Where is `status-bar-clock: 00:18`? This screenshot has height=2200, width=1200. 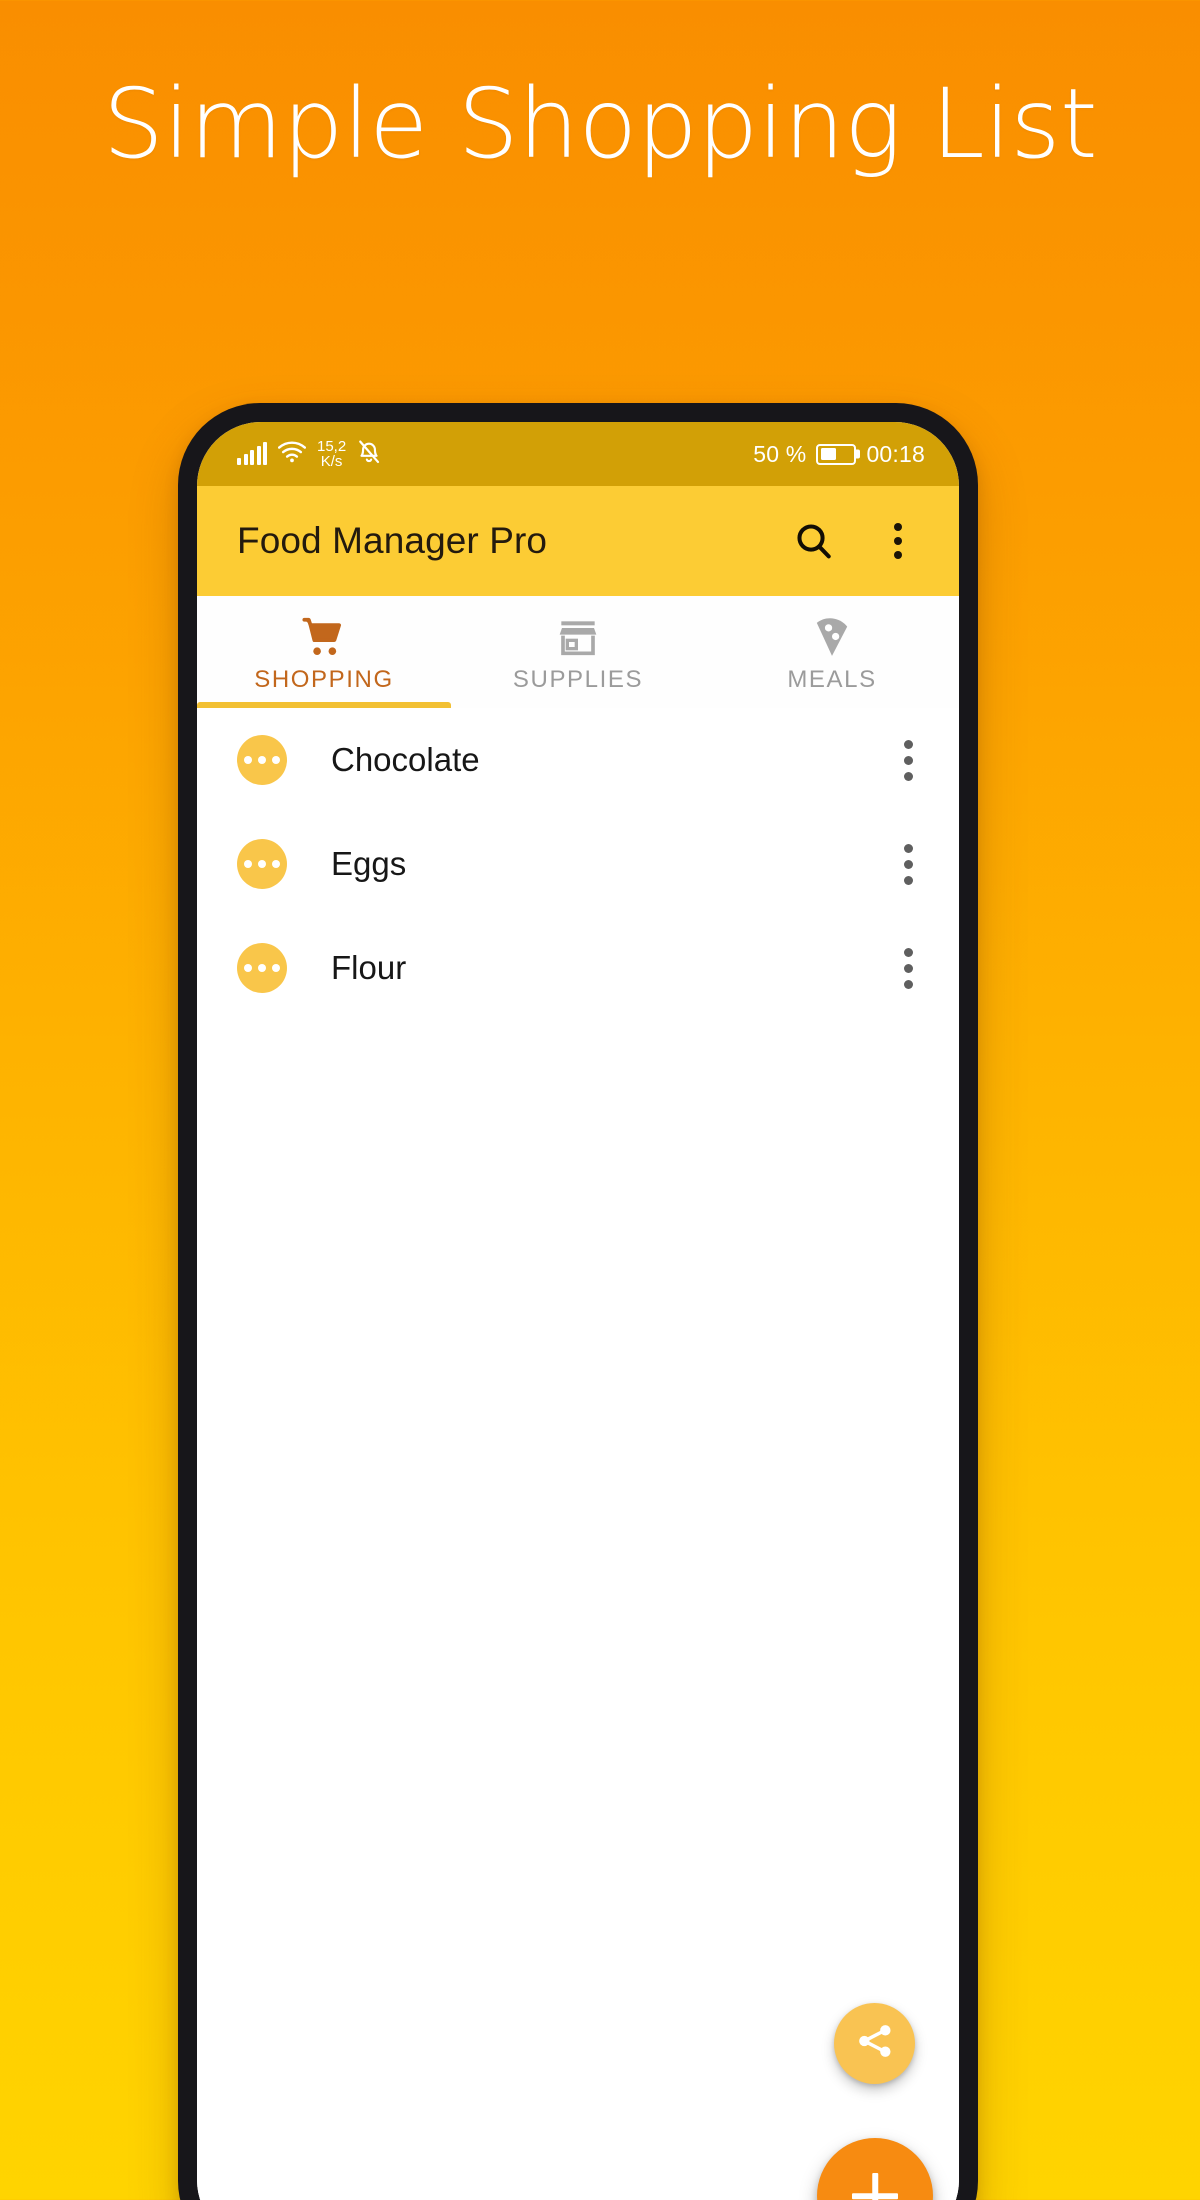 status-bar-clock: 00:18 is located at coordinates (895, 453).